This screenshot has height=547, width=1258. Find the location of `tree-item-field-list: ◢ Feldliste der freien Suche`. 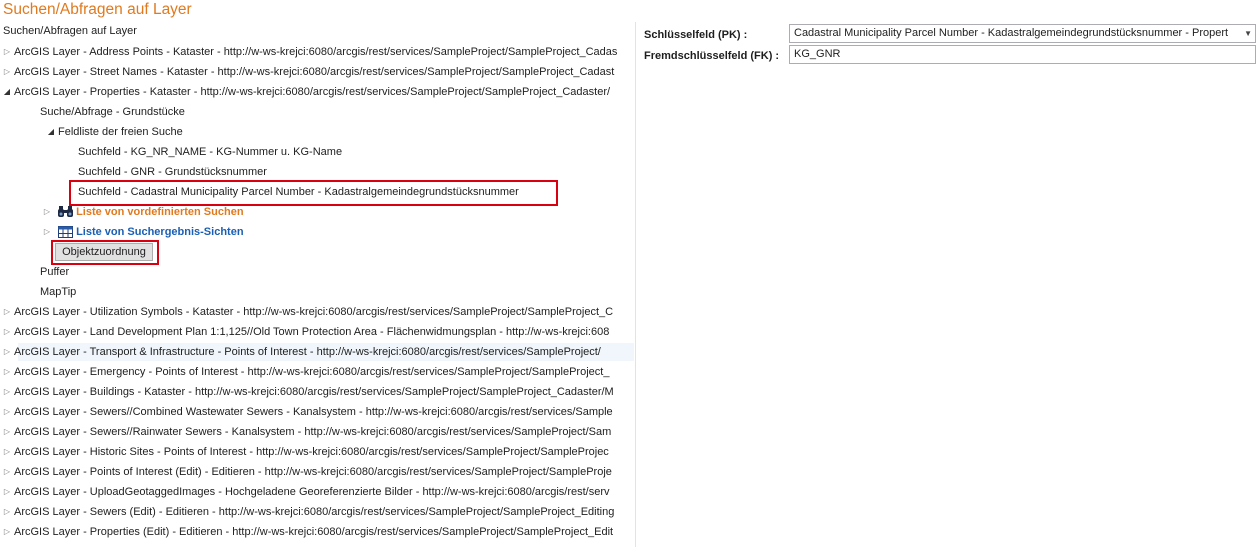

tree-item-field-list: ◢ Feldliste der freien Suche is located at coordinates (339, 132).